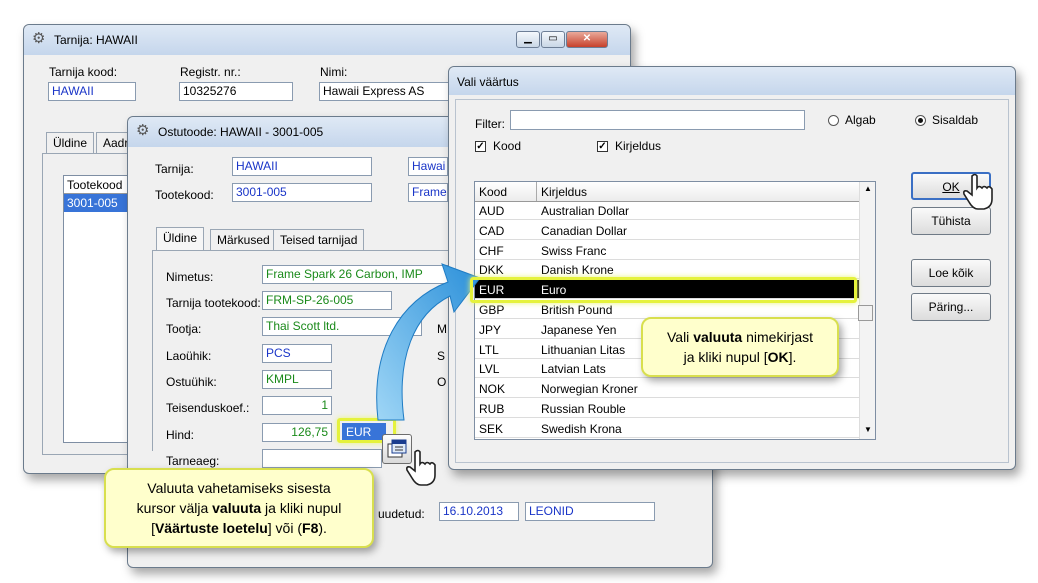 The width and height of the screenshot is (1038, 583). Describe the element at coordinates (667, 192) in the screenshot. I see `list-header: Kood Kirjeldus` at that location.